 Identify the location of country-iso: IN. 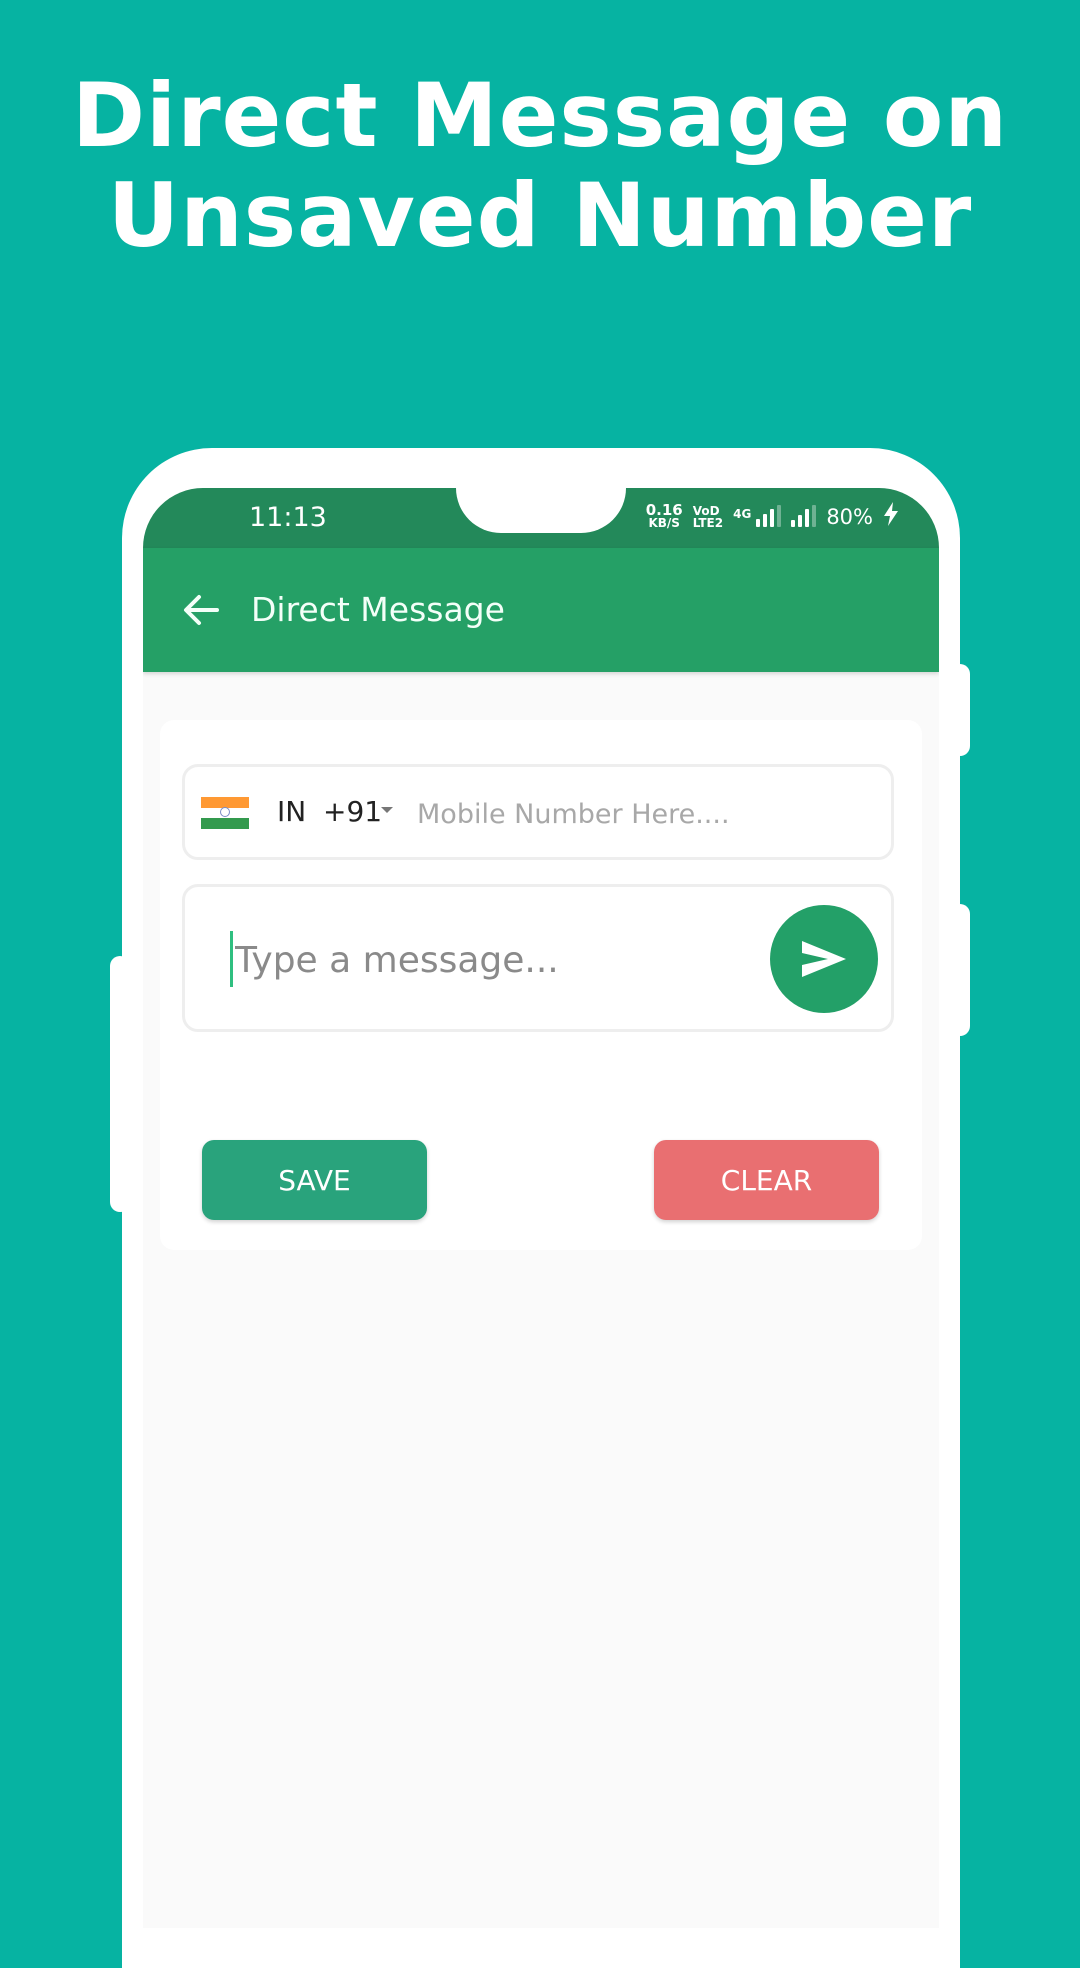
(291, 811).